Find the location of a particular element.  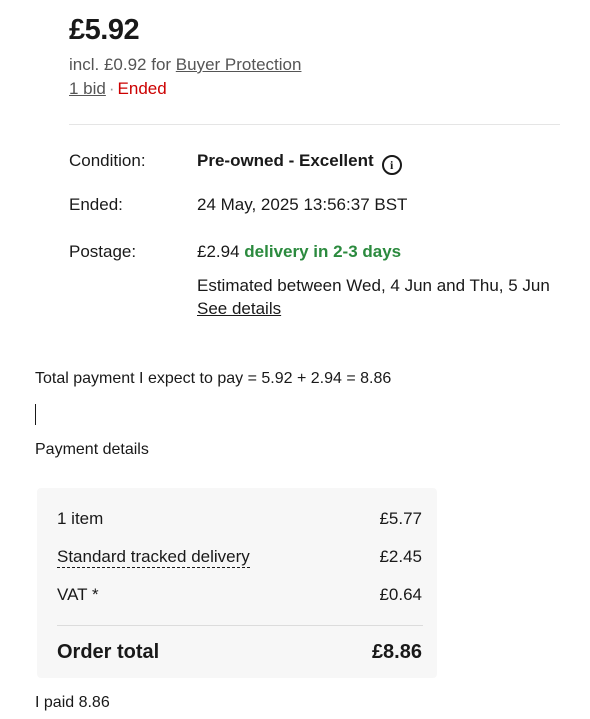

ended-label: Ended: is located at coordinates (96, 204).